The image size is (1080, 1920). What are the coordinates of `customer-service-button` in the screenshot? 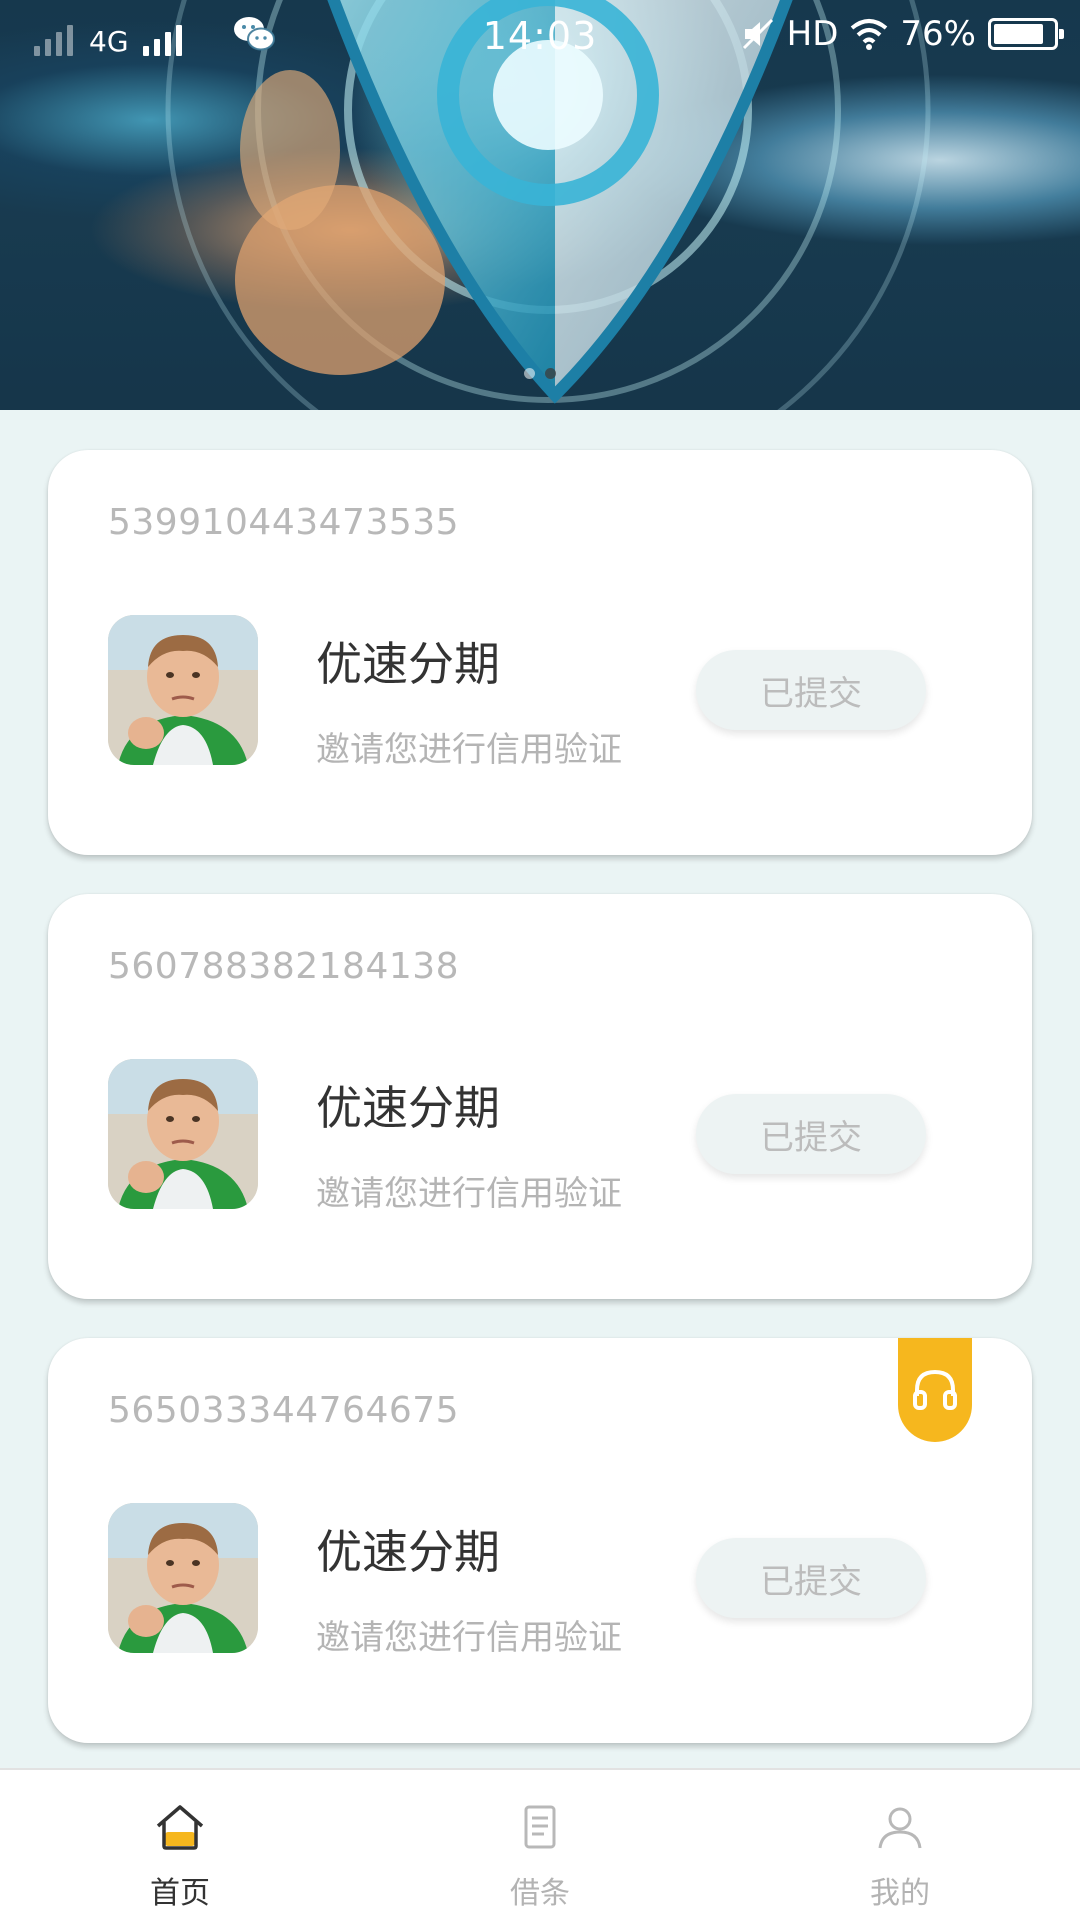 It's located at (935, 1390).